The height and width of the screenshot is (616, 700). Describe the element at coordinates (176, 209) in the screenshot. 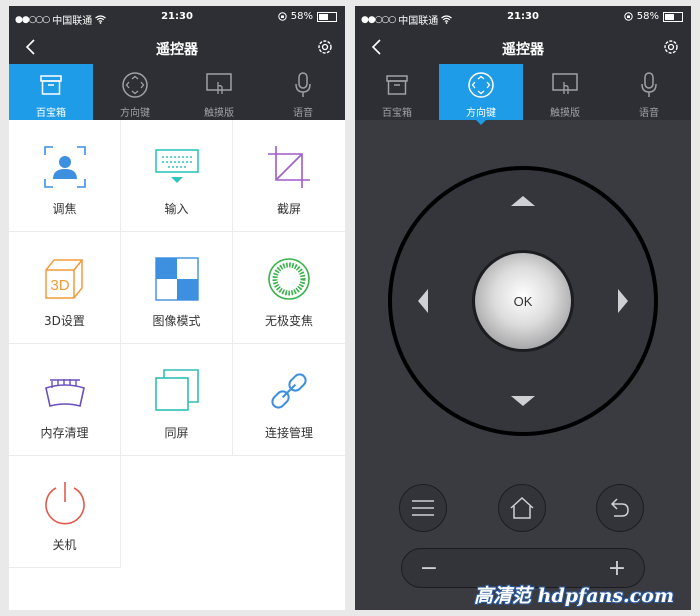

I see `input-label: 输入` at that location.